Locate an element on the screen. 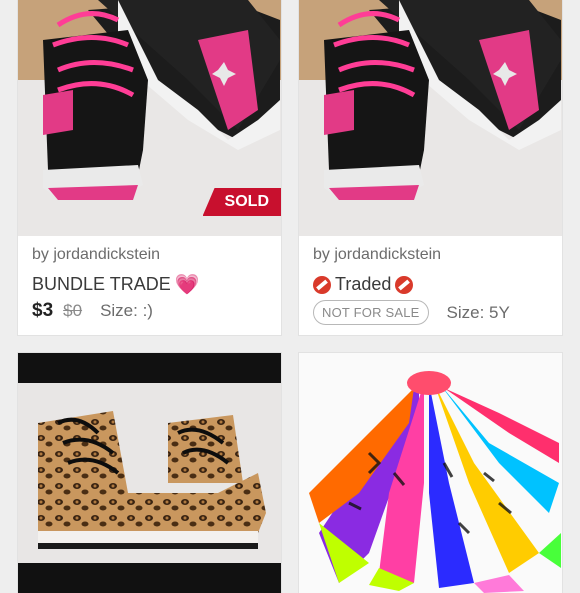 This screenshot has height=593, width=580. size-label: Size: 5Y is located at coordinates (478, 312).